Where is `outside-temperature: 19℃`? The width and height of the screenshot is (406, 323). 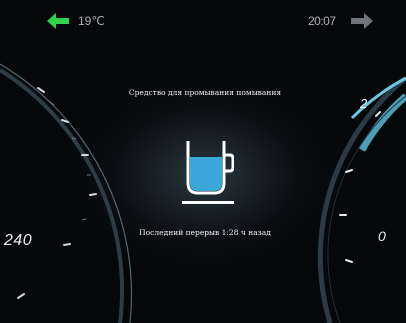
outside-temperature: 19℃ is located at coordinates (91, 21).